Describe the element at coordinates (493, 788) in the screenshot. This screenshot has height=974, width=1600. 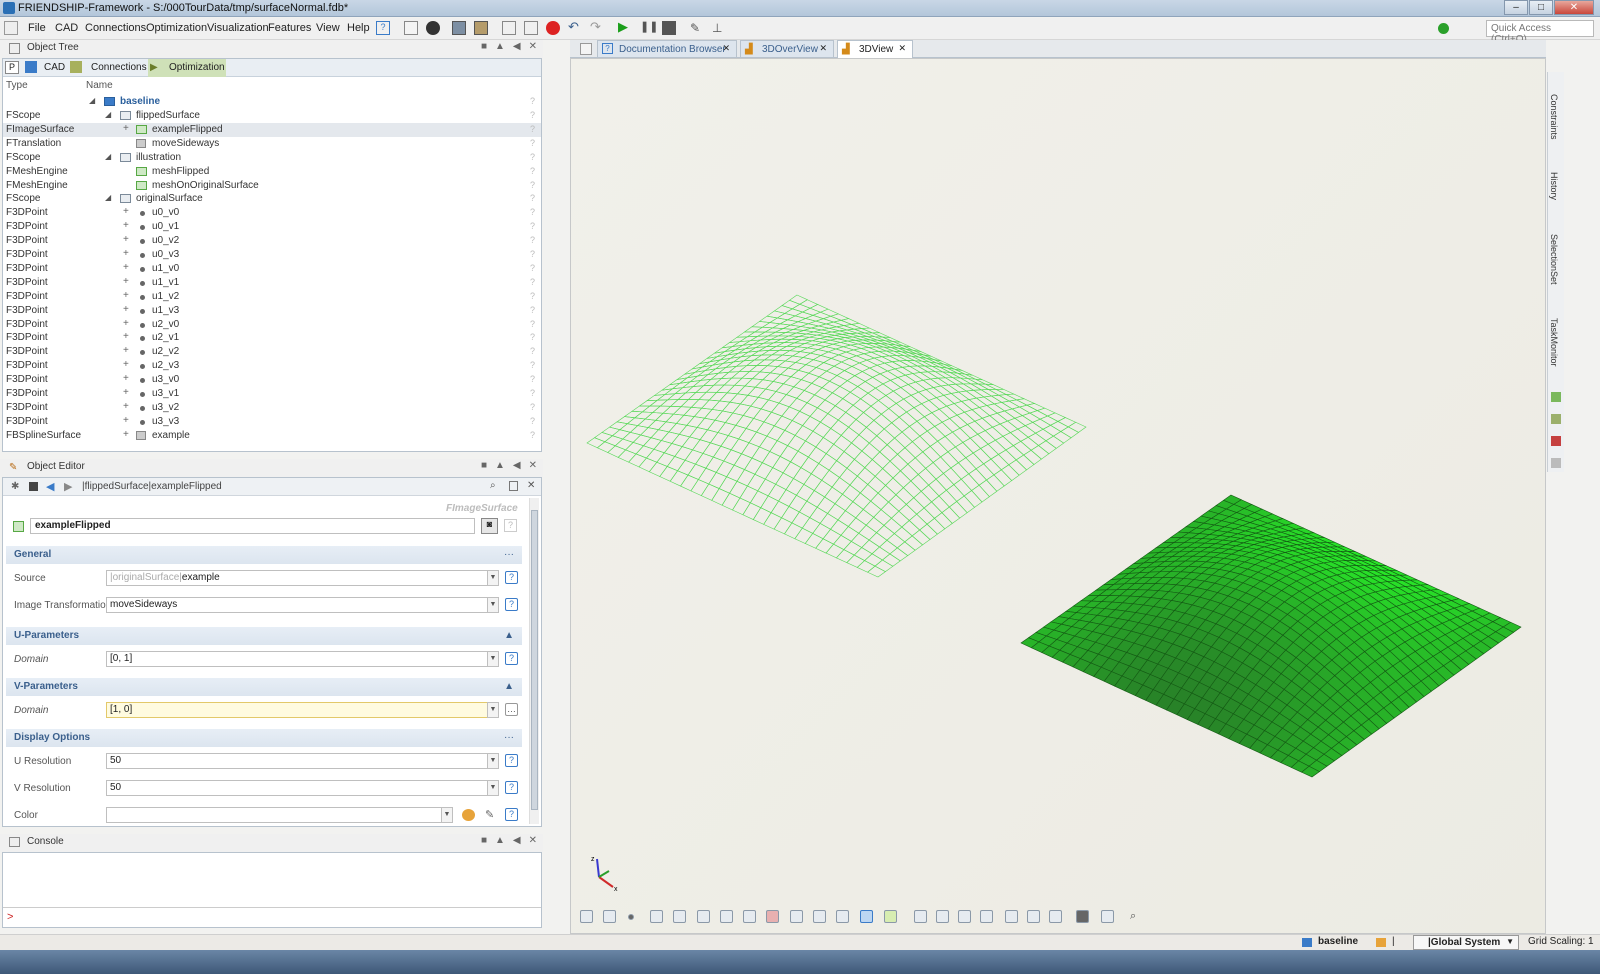
I see `v-resolution-dropdown: ▼` at that location.